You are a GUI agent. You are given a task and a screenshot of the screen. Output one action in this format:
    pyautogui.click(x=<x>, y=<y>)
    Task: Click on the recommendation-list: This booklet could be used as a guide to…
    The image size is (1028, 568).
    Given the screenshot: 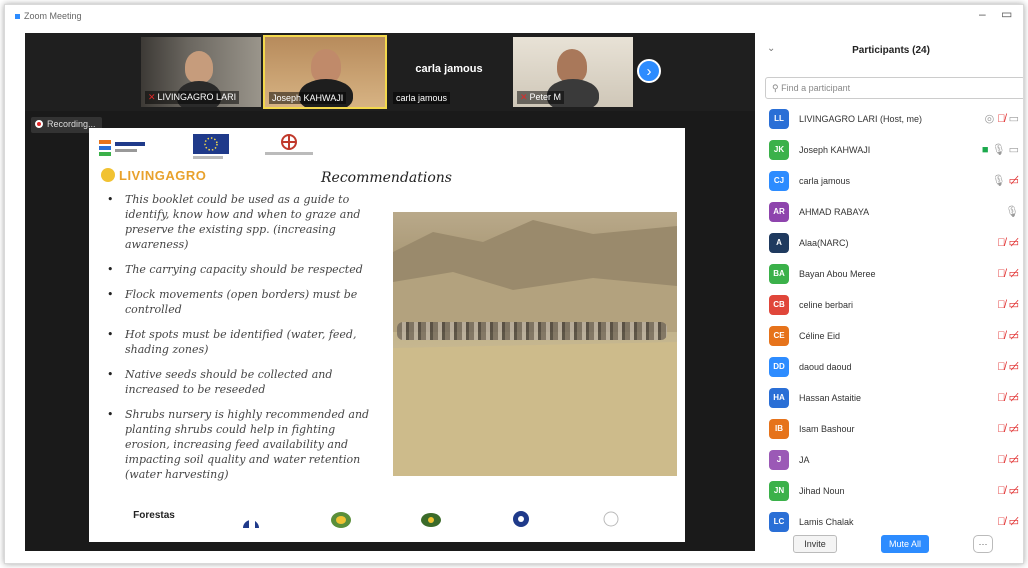 What is the action you would take?
    pyautogui.click(x=243, y=342)
    